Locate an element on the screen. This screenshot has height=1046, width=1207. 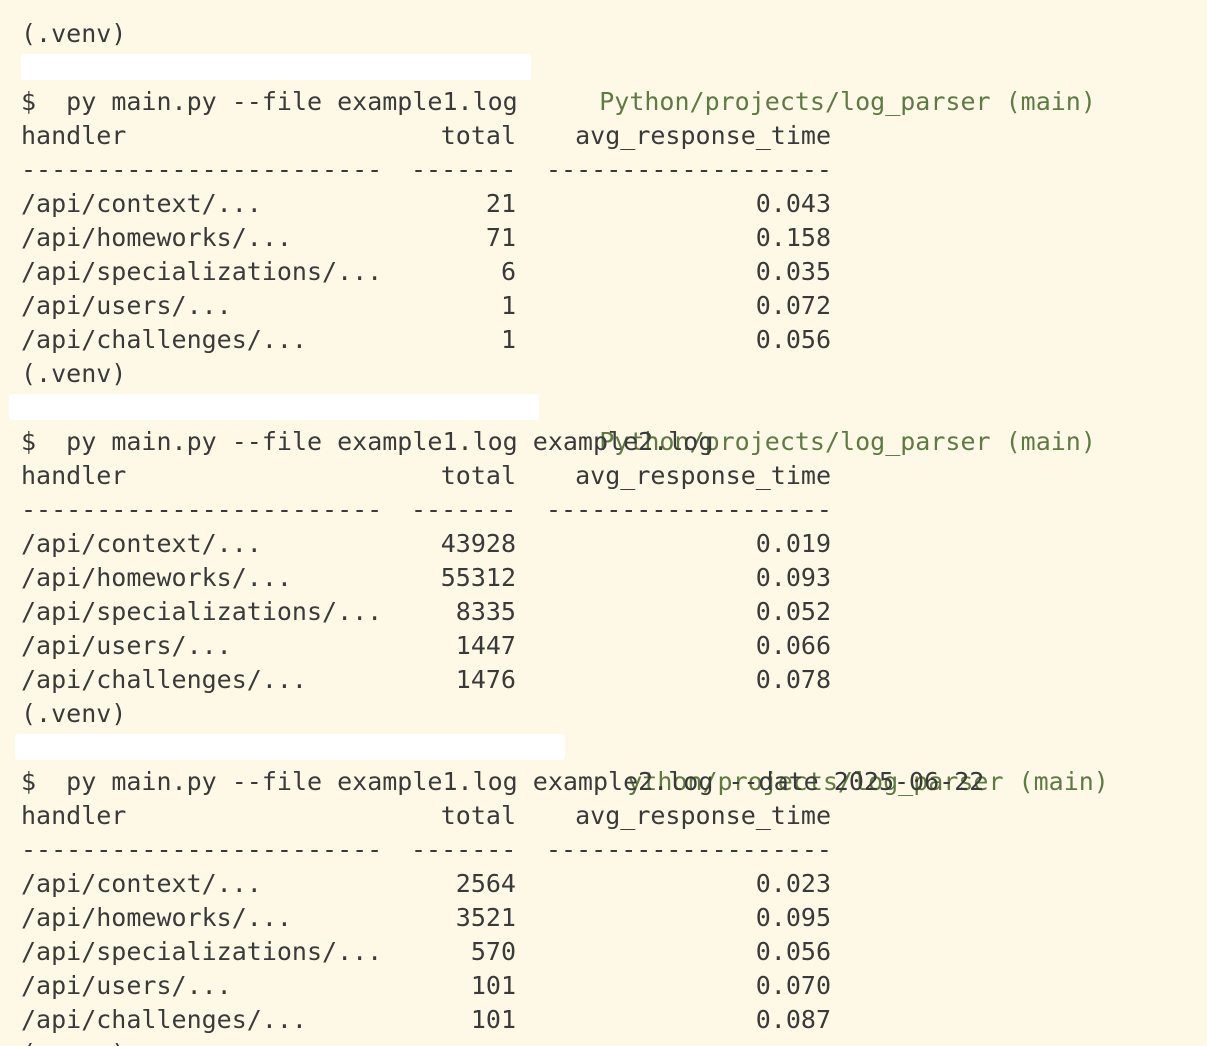
row-avg: 0.158 is located at coordinates (793, 237).